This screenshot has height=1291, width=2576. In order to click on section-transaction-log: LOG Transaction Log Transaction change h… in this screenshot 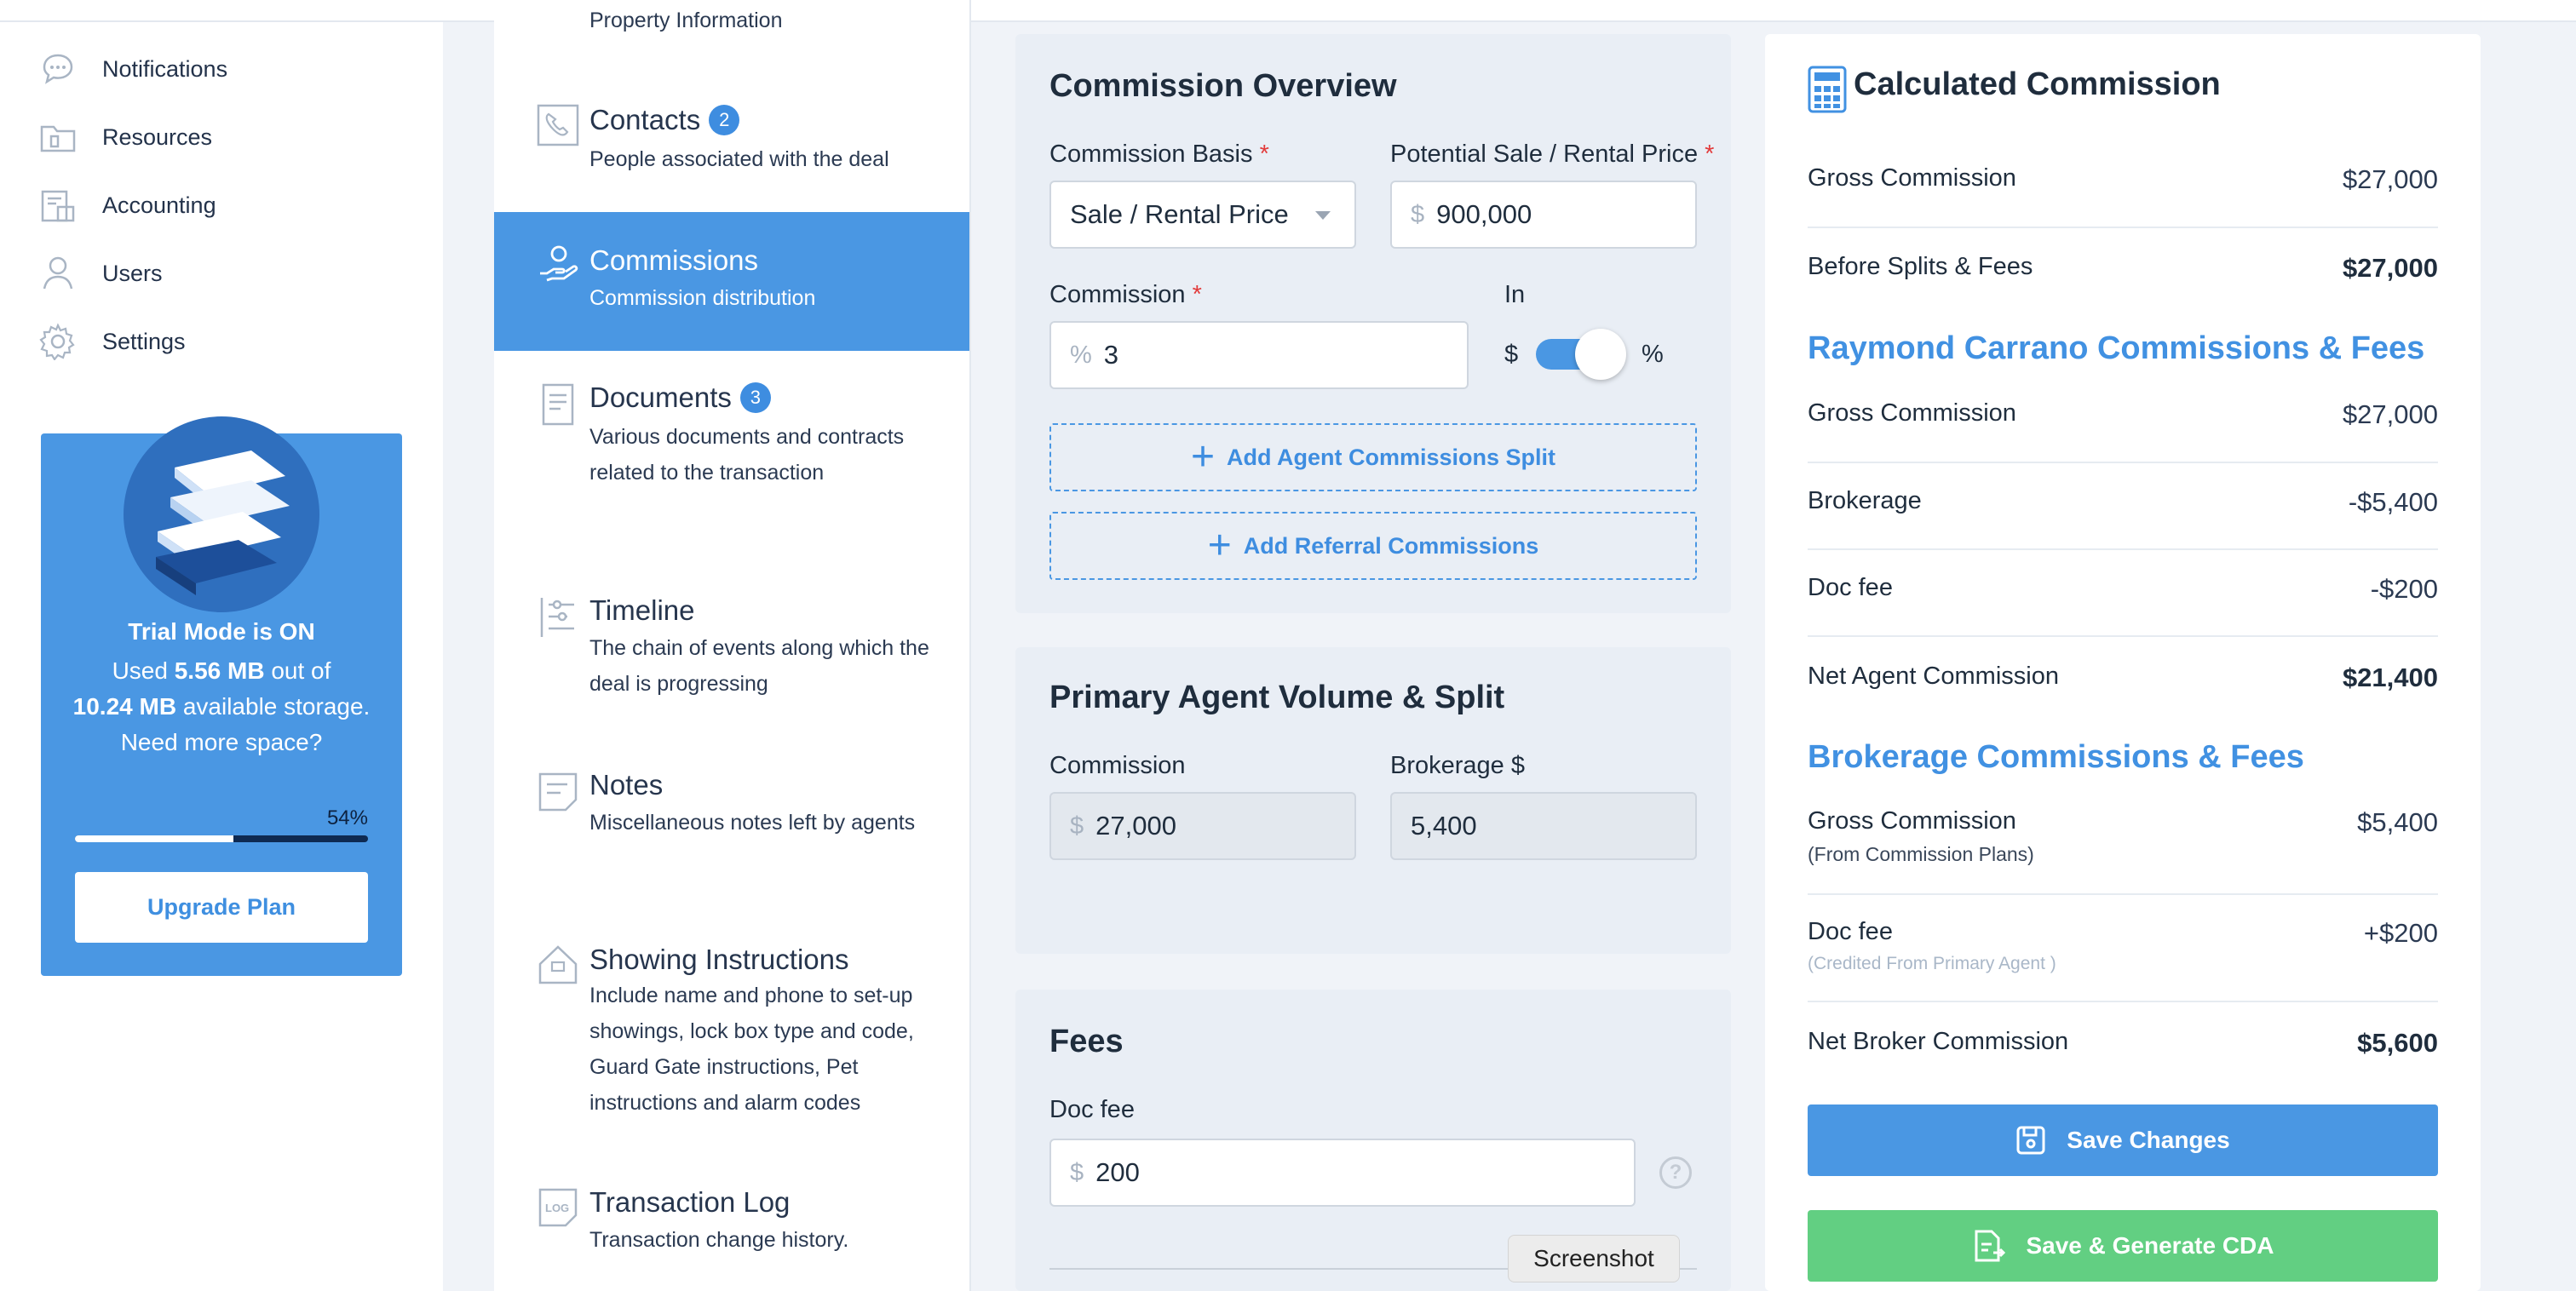, I will do `click(731, 1226)`.